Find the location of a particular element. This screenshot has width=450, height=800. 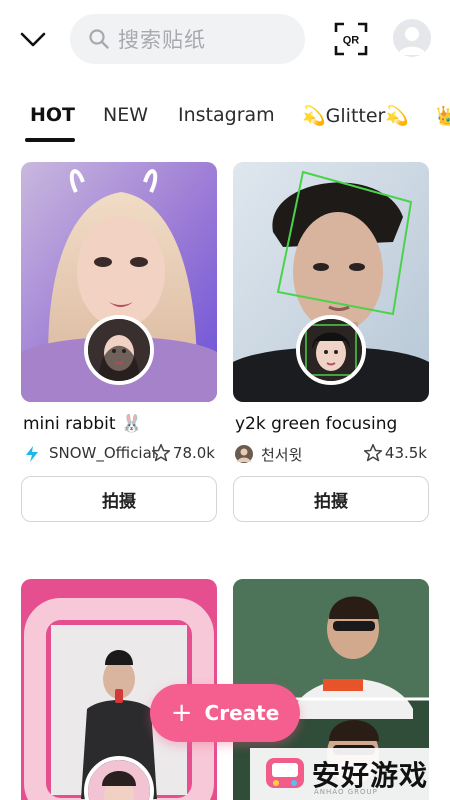

sticker-title: mini rabbit 🐰 is located at coordinates (83, 424).